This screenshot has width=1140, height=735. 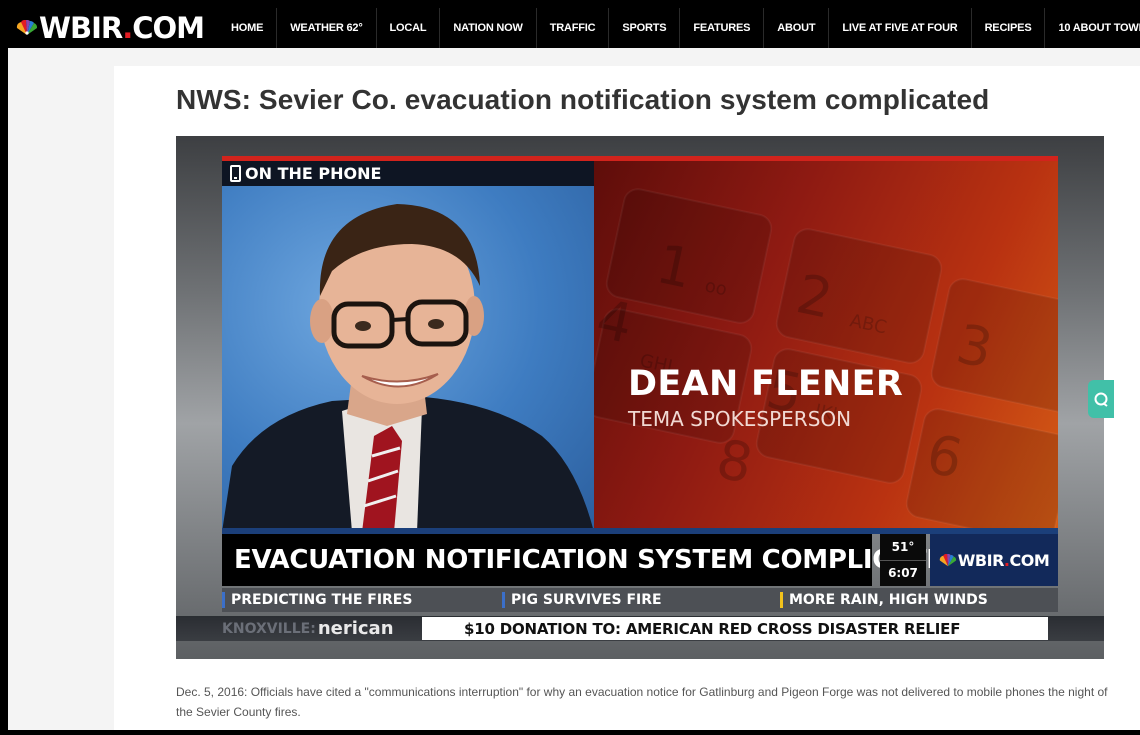 What do you see at coordinates (355, 628) in the screenshot?
I see `ticker-scroll-text: nerican` at bounding box center [355, 628].